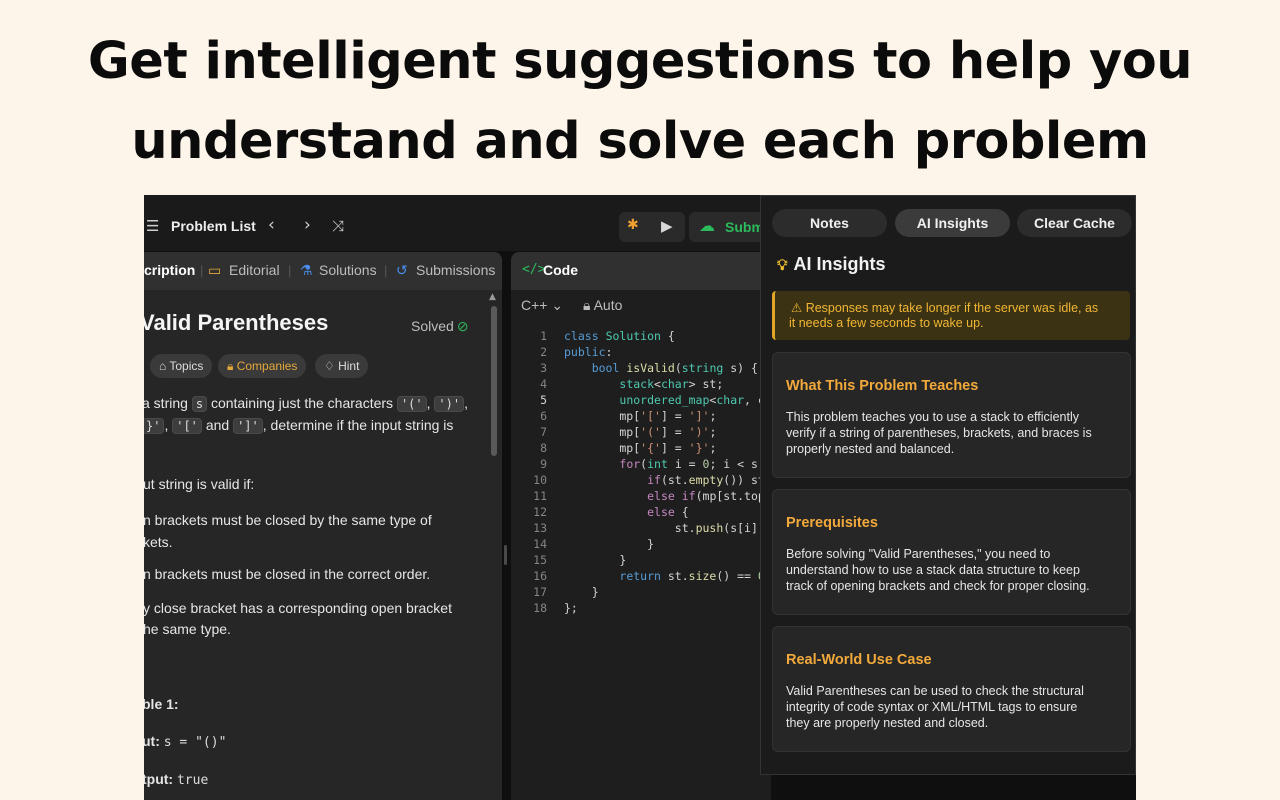 This screenshot has width=1280, height=800. I want to click on solved-status: Solved ⊘, so click(440, 326).